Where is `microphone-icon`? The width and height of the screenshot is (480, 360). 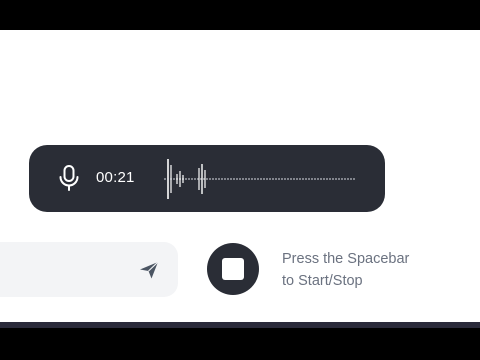
microphone-icon is located at coordinates (69, 178).